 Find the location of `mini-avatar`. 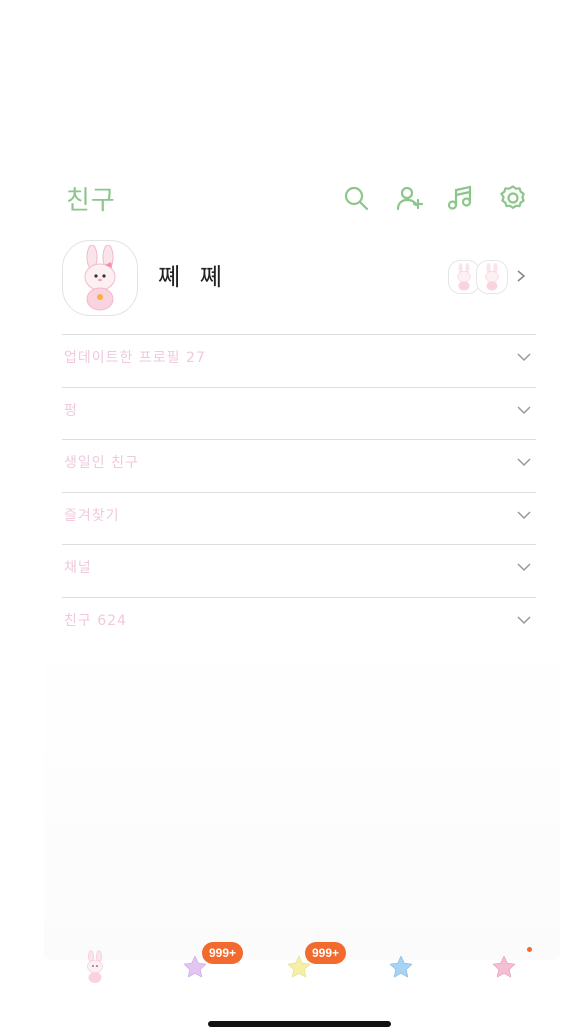

mini-avatar is located at coordinates (492, 277).